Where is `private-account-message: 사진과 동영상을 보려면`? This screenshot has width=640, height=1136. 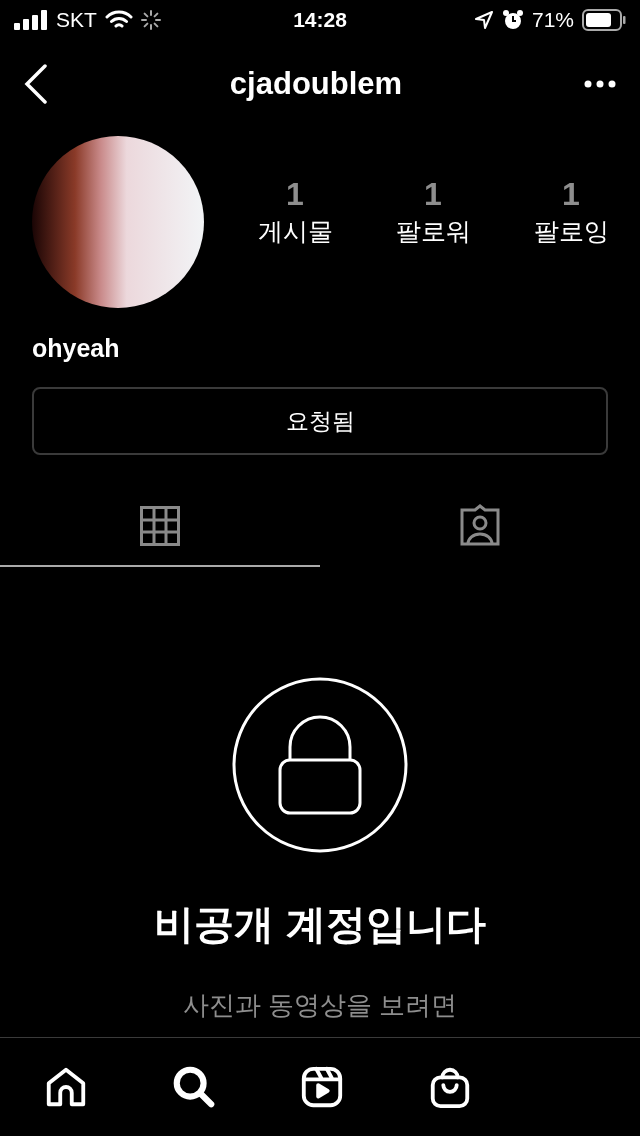
private-account-message: 사진과 동영상을 보려면 is located at coordinates (320, 1005).